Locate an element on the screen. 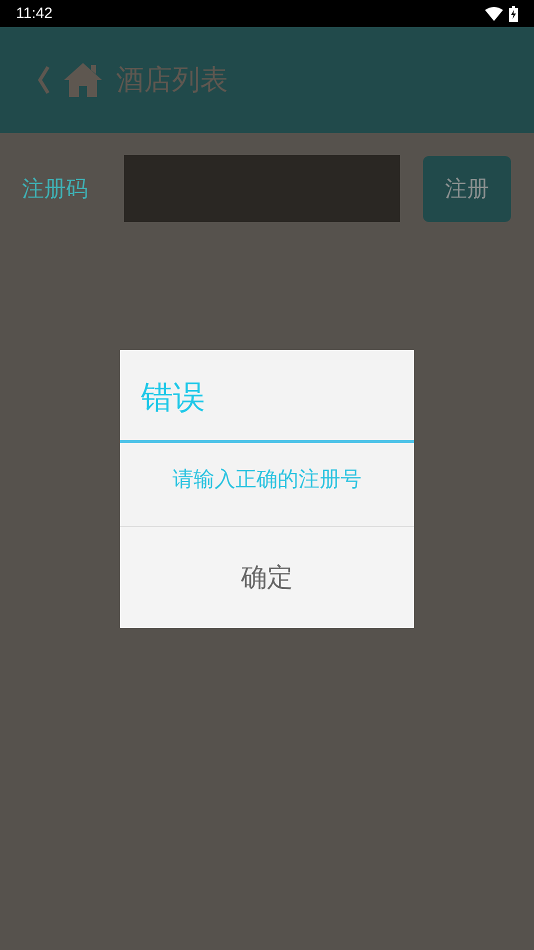  field-label: 注册码 is located at coordinates (55, 190).